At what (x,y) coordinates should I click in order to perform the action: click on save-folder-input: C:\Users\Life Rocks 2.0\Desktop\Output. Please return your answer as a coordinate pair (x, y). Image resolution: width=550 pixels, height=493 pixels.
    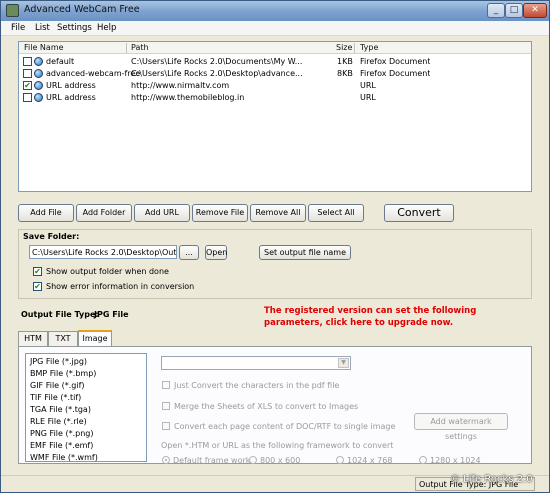
    Looking at the image, I should click on (103, 252).